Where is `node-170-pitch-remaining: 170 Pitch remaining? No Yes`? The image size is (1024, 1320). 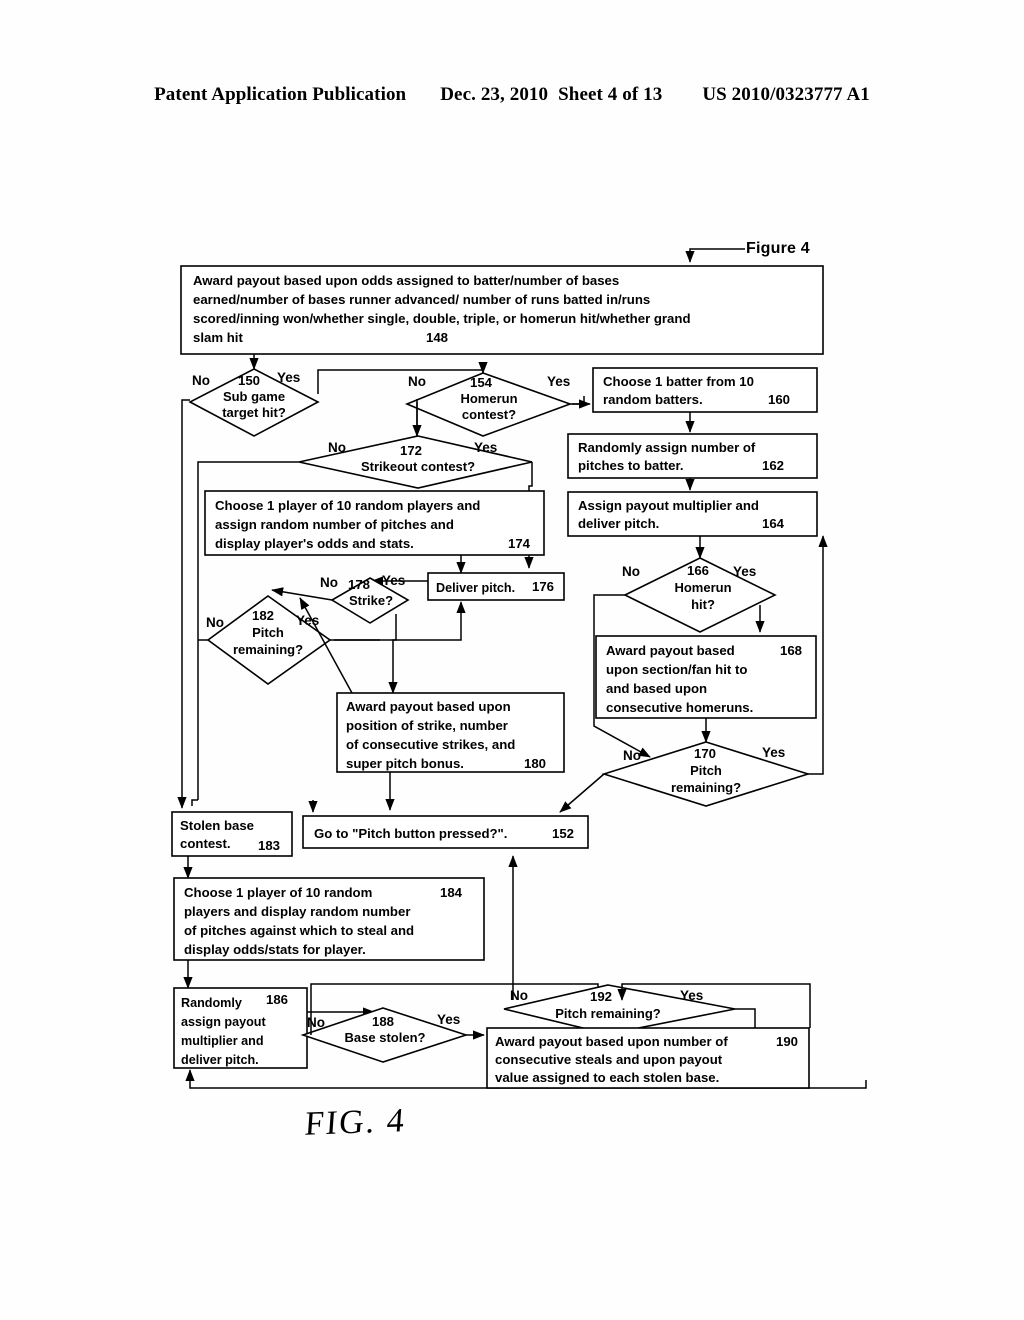
node-170-pitch-remaining: 170 Pitch remaining? No Yes is located at coordinates (706, 774).